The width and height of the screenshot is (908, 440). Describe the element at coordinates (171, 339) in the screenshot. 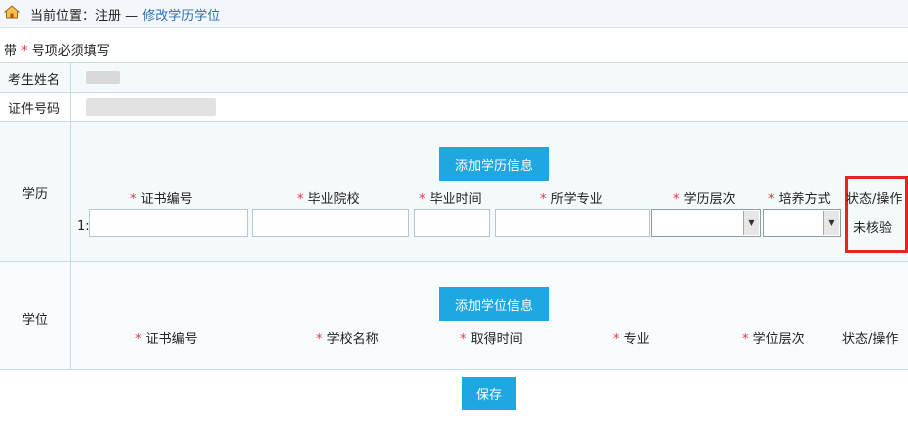

I see `deg-col-certificate-label: 证书编号` at that location.